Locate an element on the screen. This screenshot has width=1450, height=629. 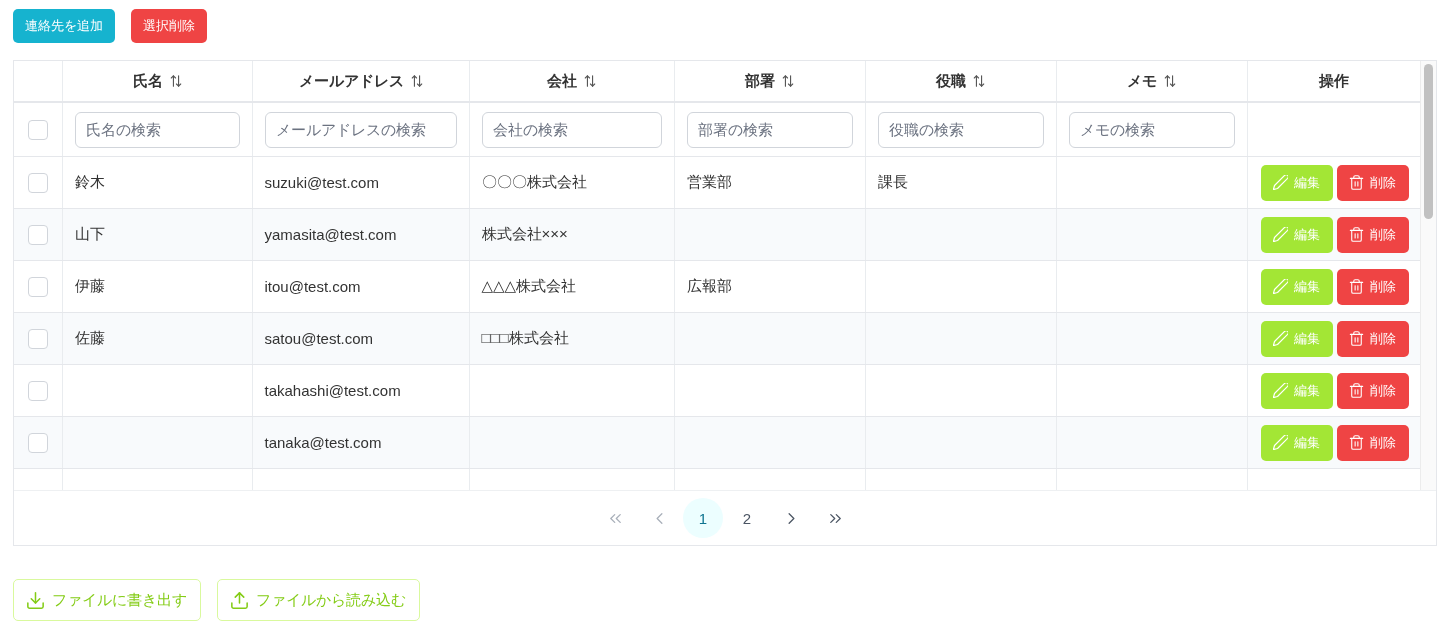
page-button: 2 is located at coordinates (747, 518).